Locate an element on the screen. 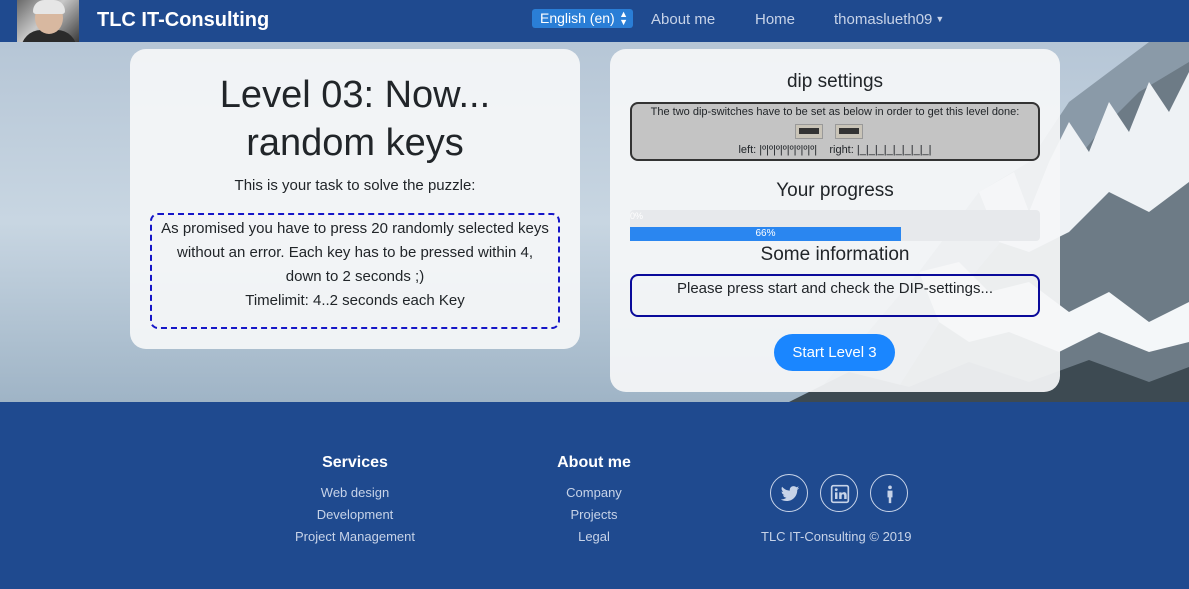  twitter-button is located at coordinates (789, 493).